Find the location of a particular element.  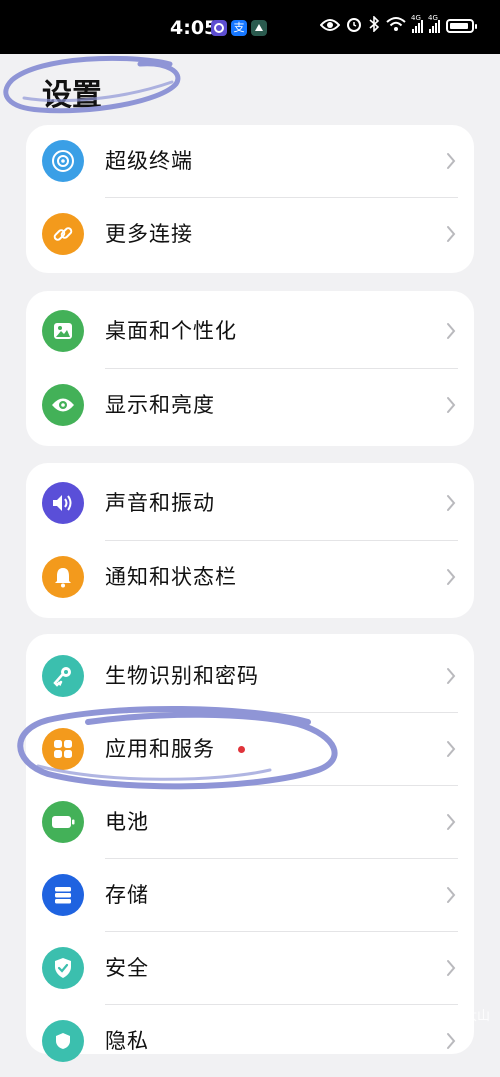

settings-item-label: 安全 is located at coordinates (127, 968).